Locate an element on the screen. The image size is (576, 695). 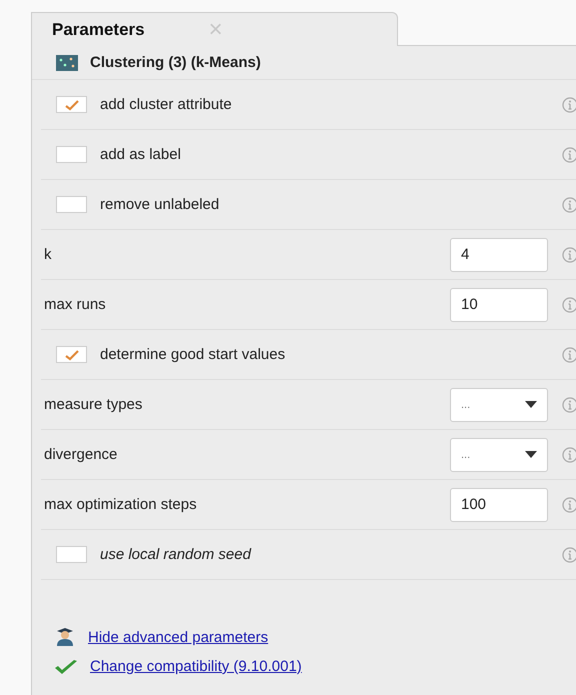
parameter-label: use local random seed is located at coordinates (176, 554).